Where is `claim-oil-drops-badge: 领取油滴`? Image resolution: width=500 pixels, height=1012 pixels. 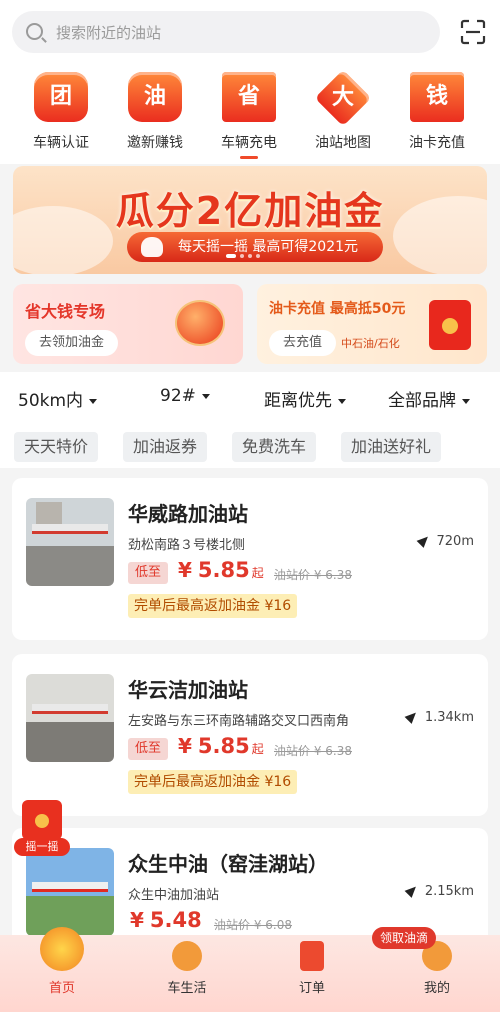 claim-oil-drops-badge: 领取油滴 is located at coordinates (404, 938).